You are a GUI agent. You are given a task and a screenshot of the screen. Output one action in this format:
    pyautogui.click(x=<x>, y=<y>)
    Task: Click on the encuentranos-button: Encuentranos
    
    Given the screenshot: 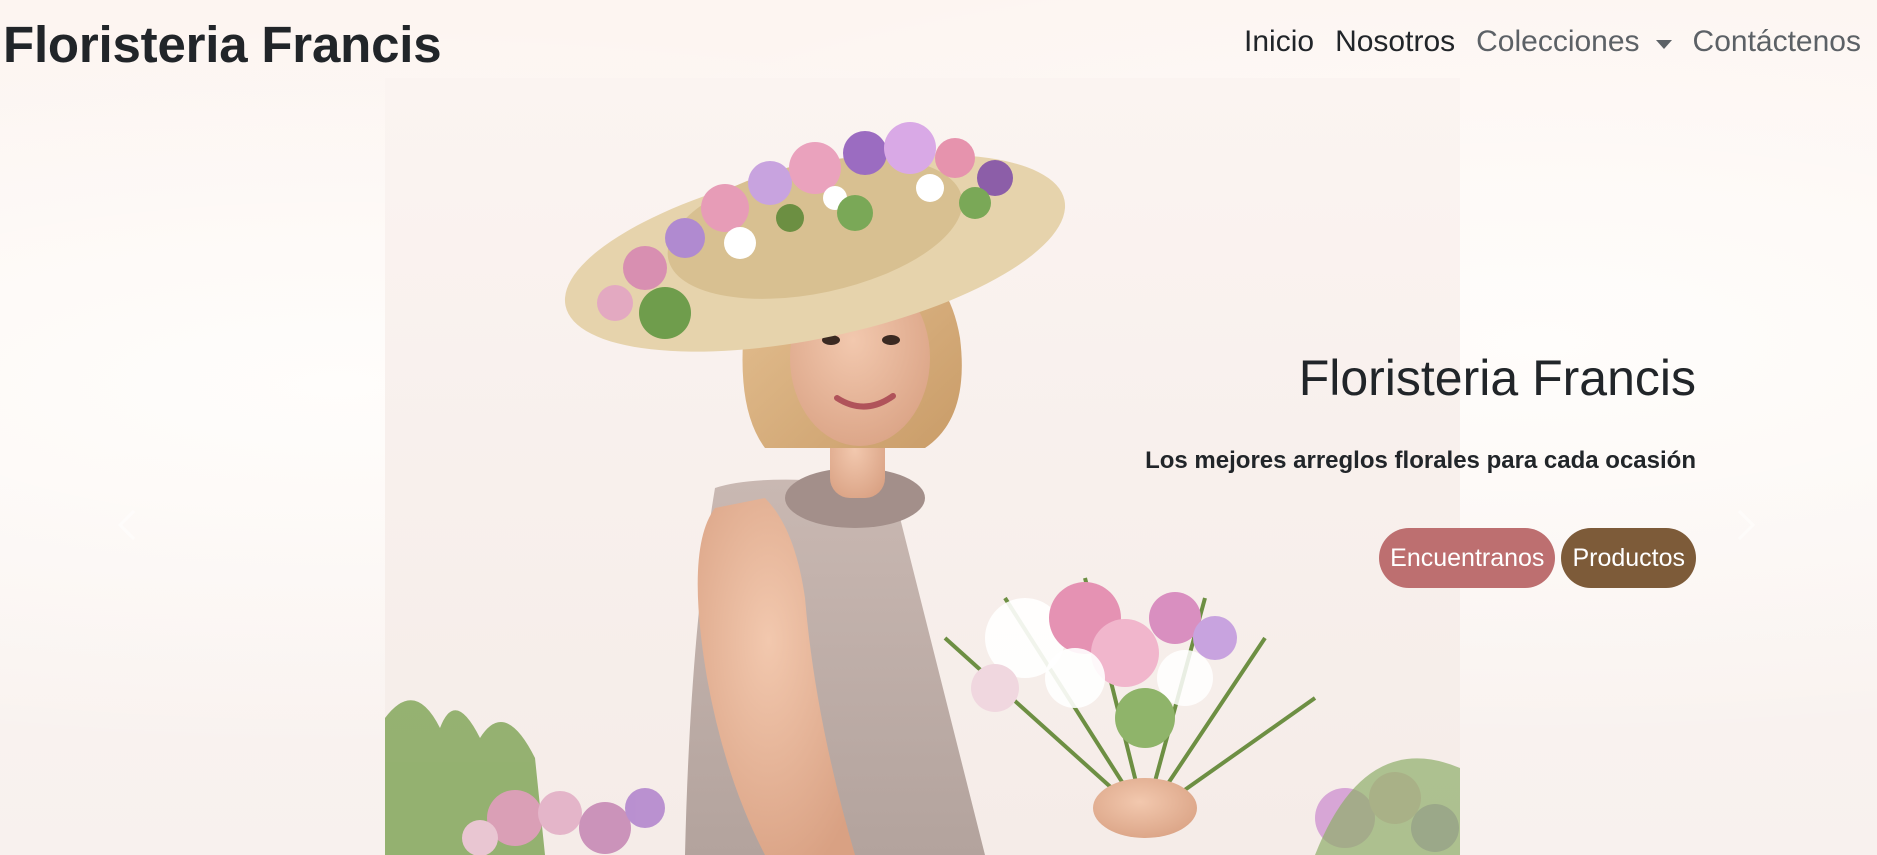 What is the action you would take?
    pyautogui.click(x=1467, y=558)
    